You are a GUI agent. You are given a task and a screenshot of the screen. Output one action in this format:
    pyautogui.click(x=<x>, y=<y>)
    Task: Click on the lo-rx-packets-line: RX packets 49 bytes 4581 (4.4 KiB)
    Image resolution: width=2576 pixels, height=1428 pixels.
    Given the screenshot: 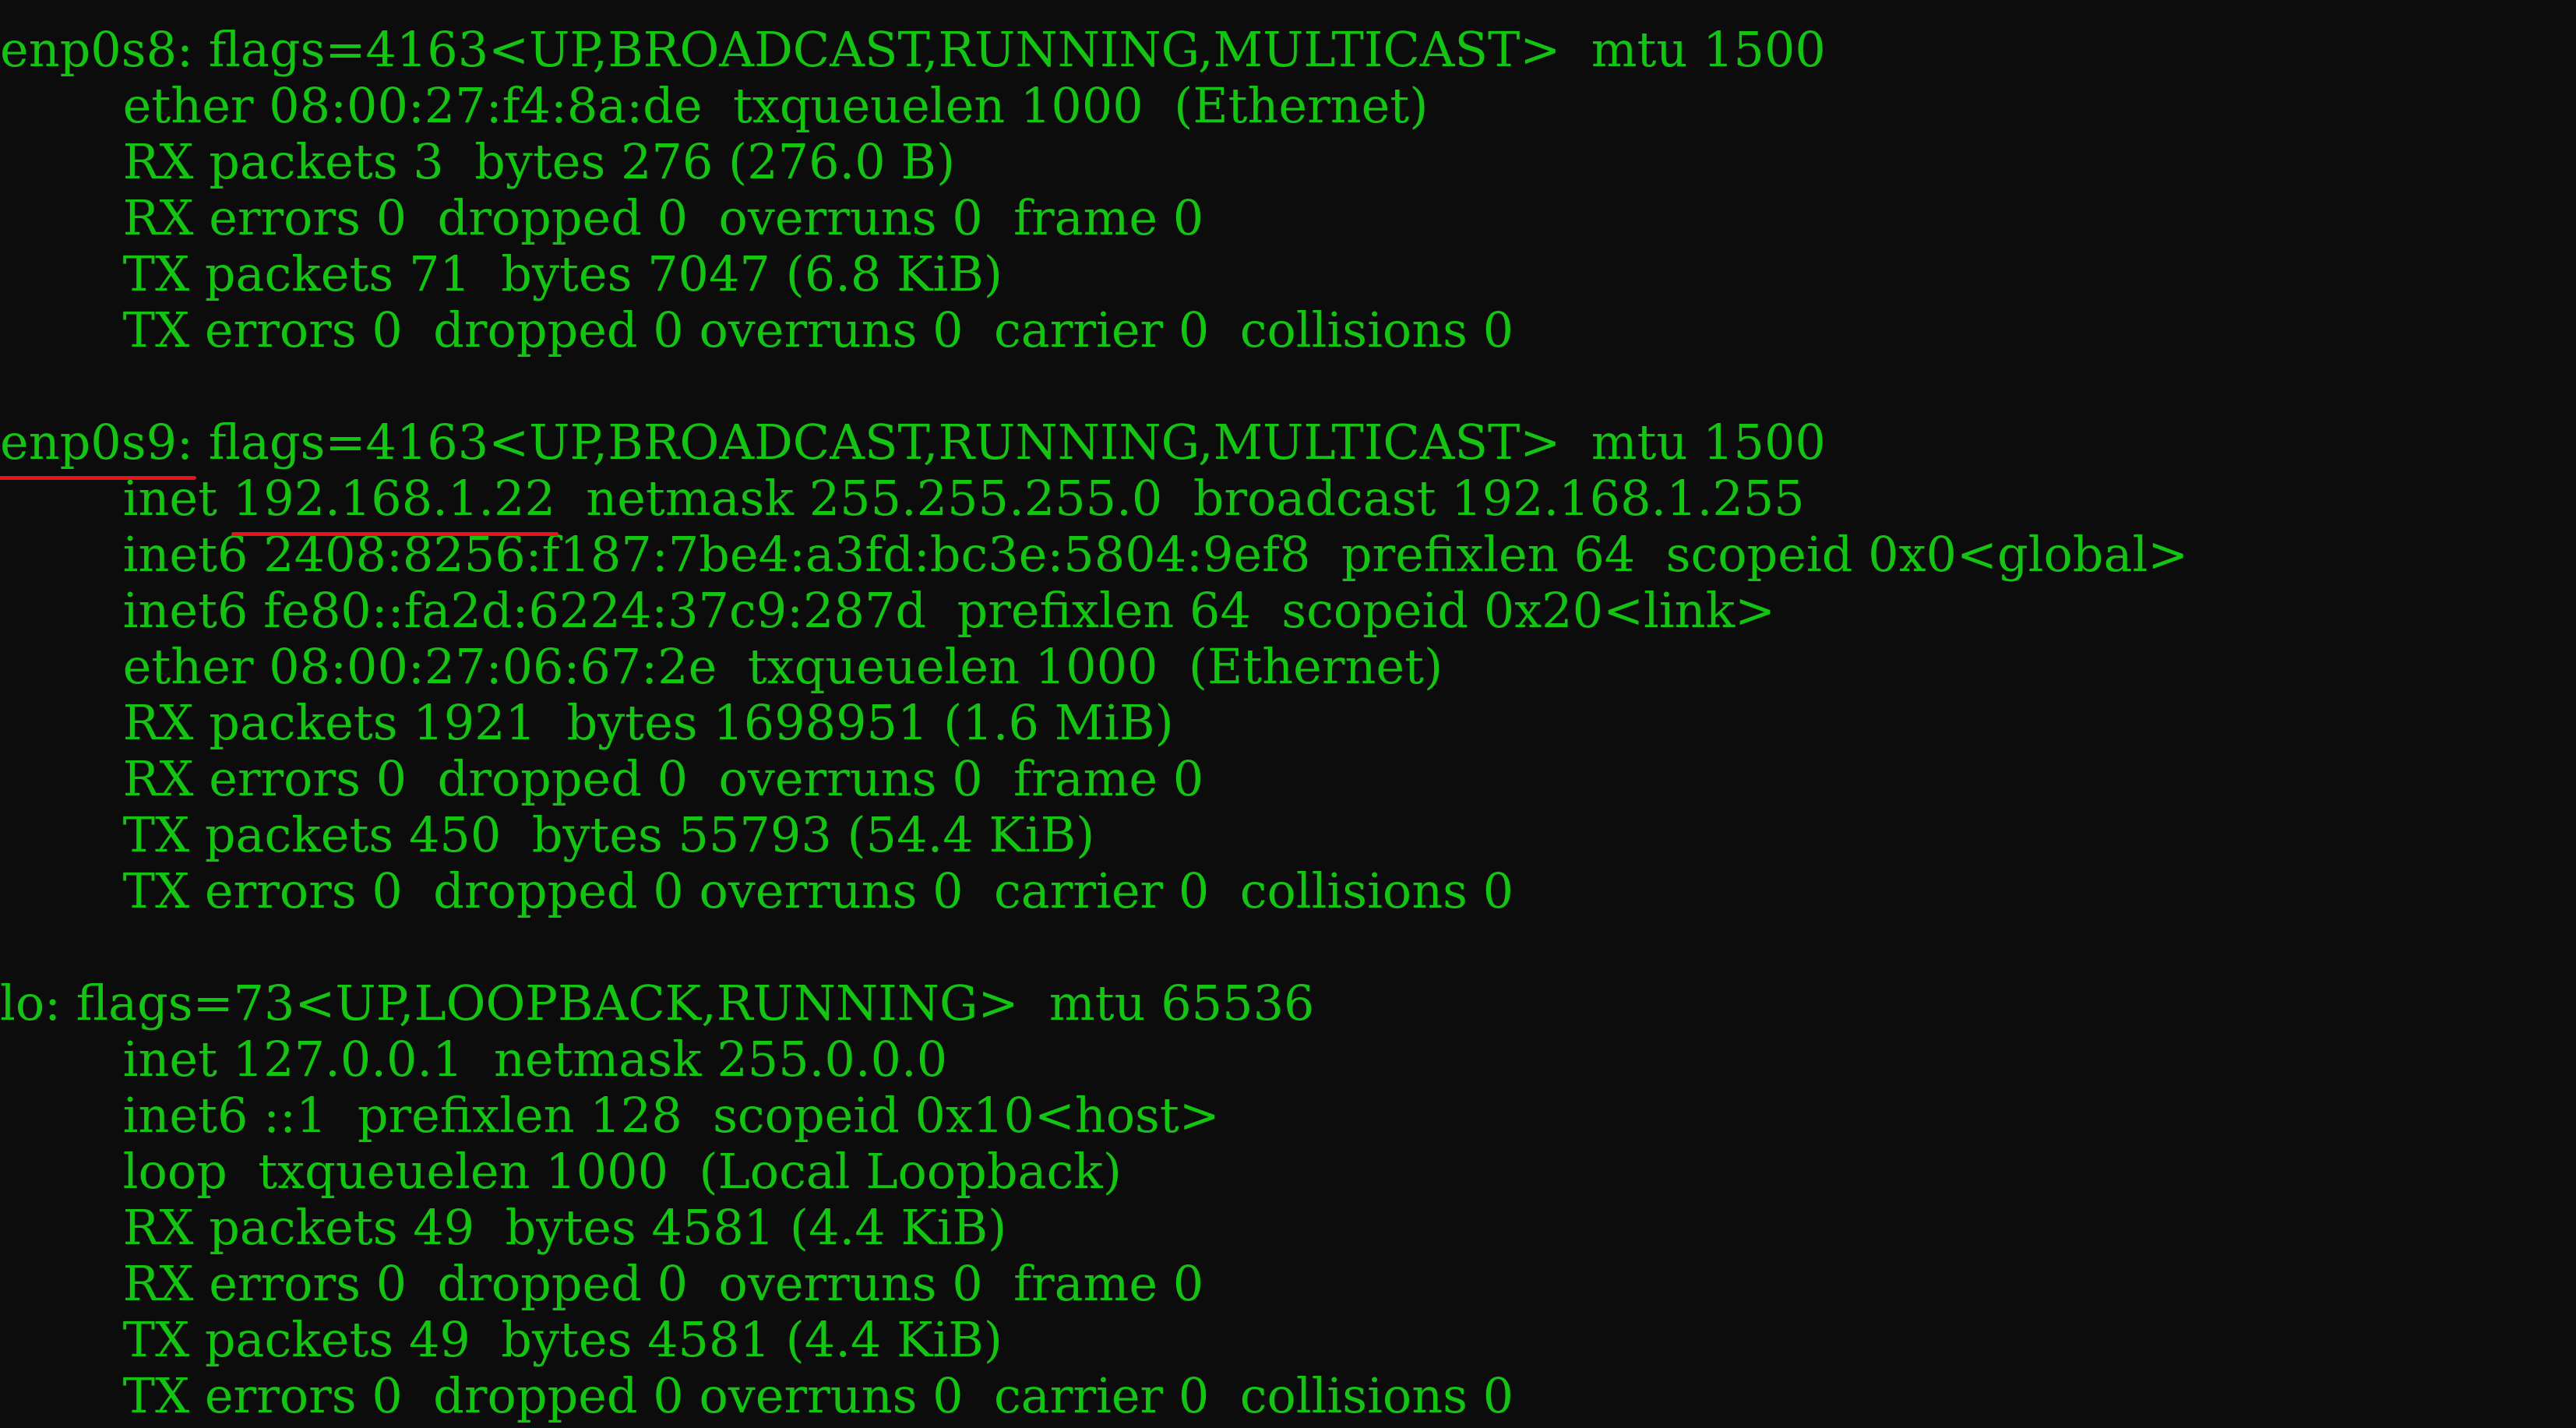 What is the action you would take?
    pyautogui.click(x=503, y=1227)
    